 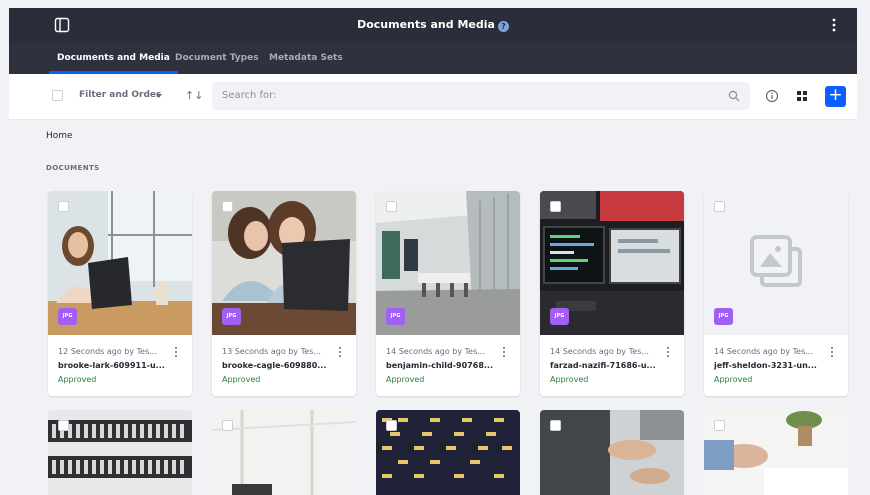 What do you see at coordinates (217, 58) in the screenshot?
I see `tab-document-types: Document Types` at bounding box center [217, 58].